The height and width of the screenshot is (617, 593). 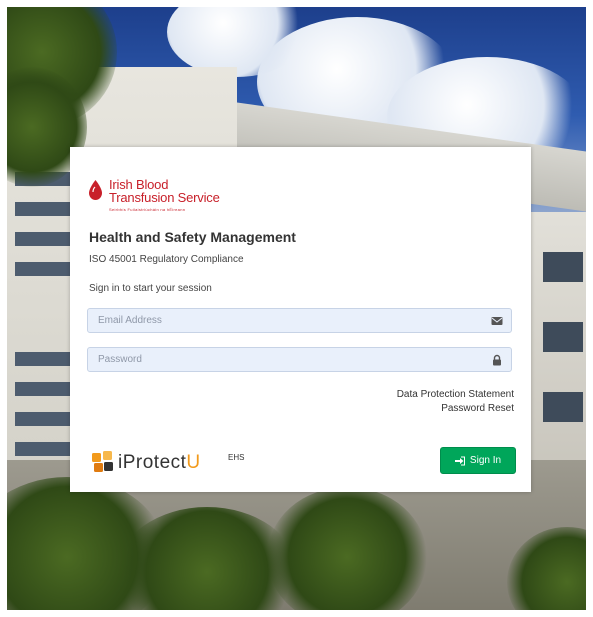 What do you see at coordinates (497, 360) in the screenshot?
I see `lock-icon` at bounding box center [497, 360].